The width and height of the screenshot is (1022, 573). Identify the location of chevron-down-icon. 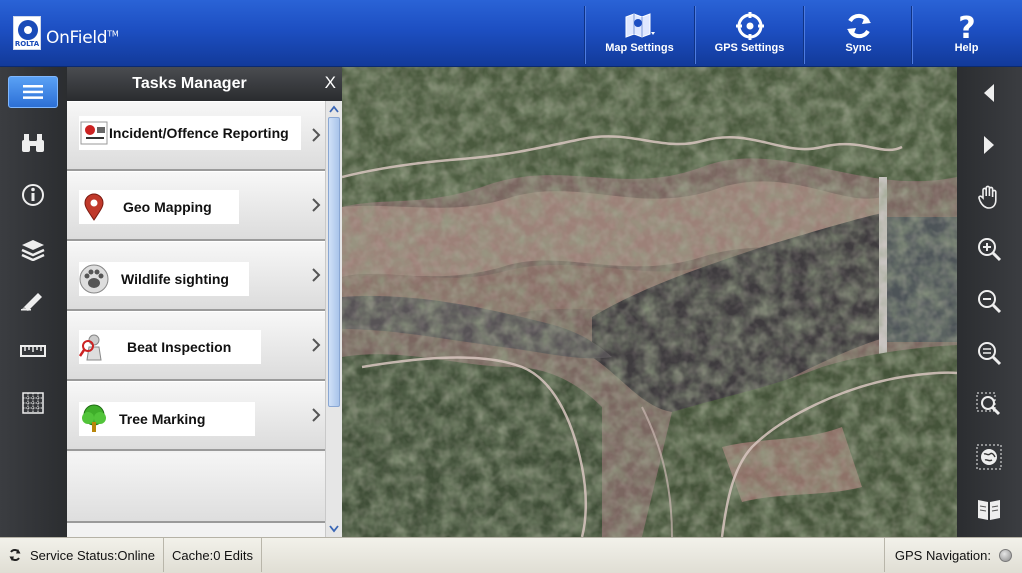
(334, 529).